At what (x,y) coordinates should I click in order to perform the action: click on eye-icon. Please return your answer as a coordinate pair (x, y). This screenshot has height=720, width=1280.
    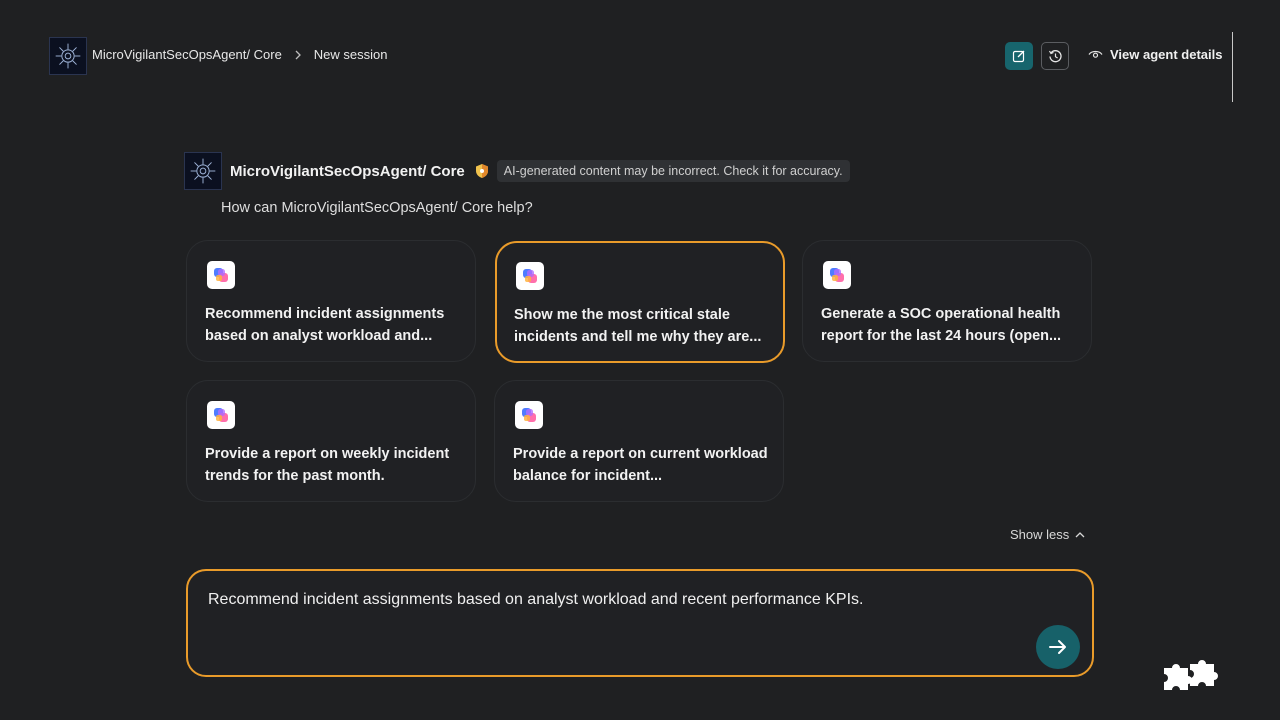
    Looking at the image, I should click on (1095, 54).